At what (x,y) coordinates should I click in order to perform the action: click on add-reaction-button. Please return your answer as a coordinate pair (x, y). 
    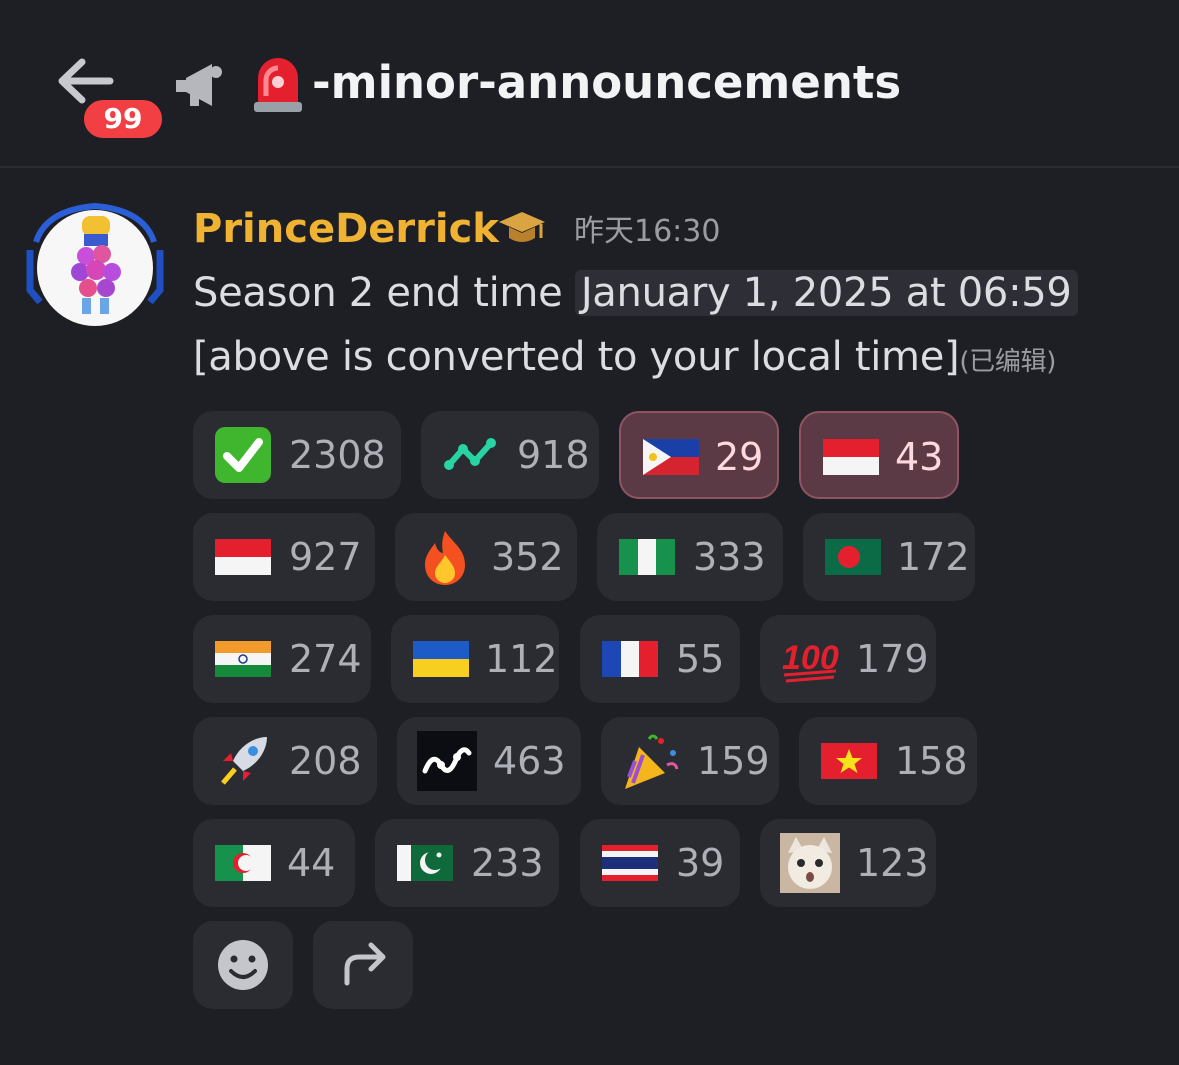
    Looking at the image, I should click on (243, 965).